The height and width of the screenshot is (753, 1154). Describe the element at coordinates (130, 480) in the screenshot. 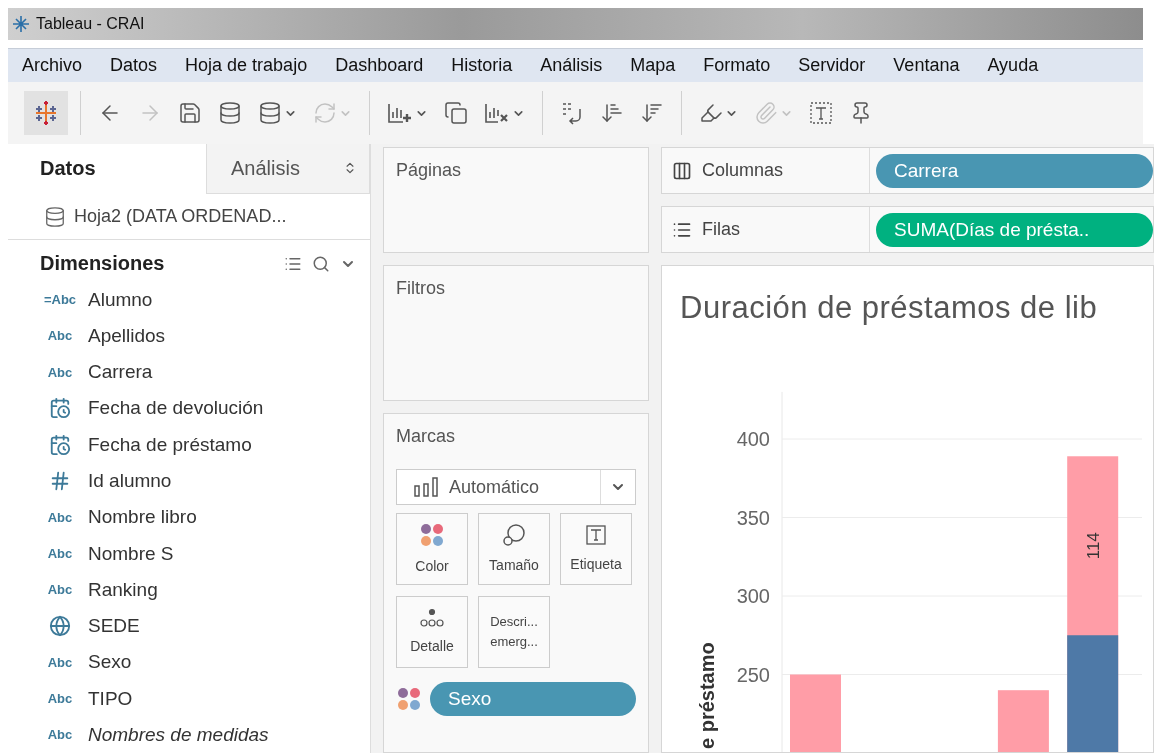

I see `field-name: Id alumno` at that location.